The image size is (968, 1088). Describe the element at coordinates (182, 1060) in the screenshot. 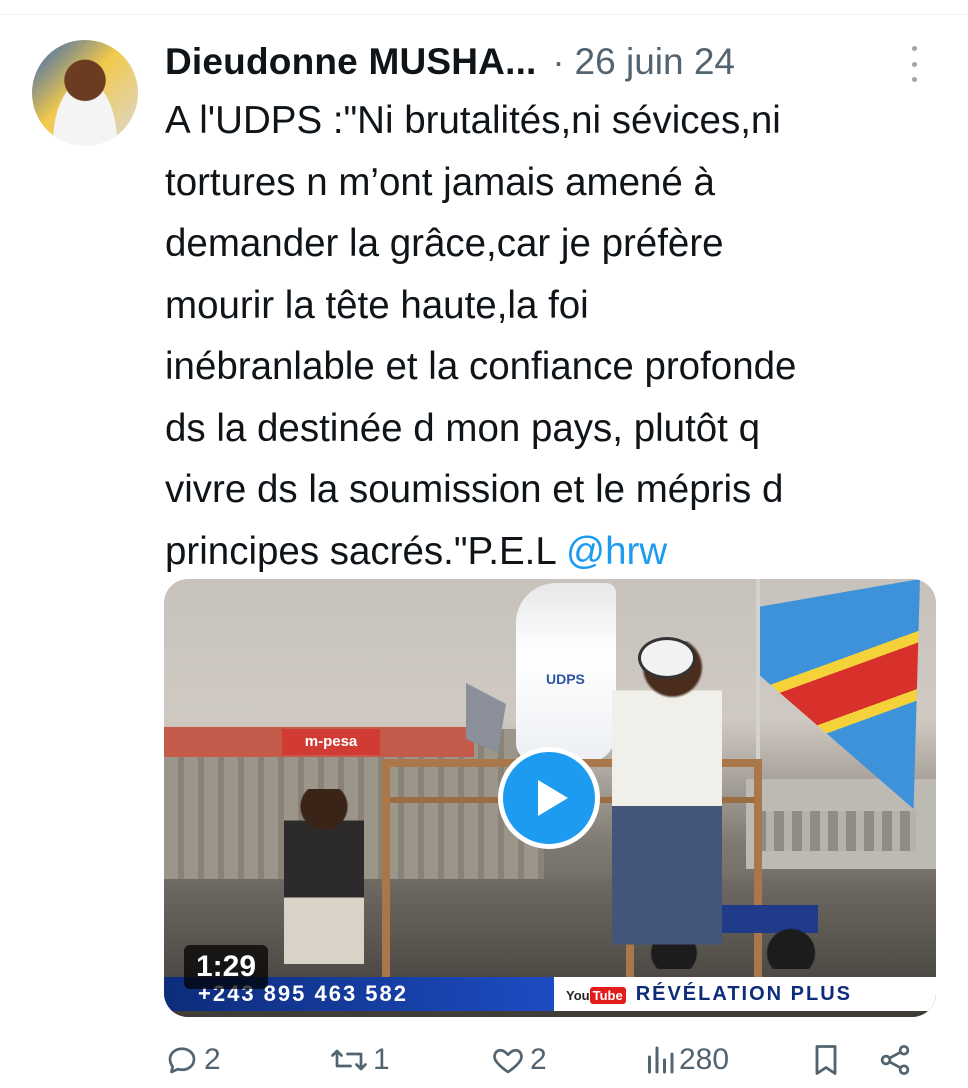

I see `reply-icon` at that location.